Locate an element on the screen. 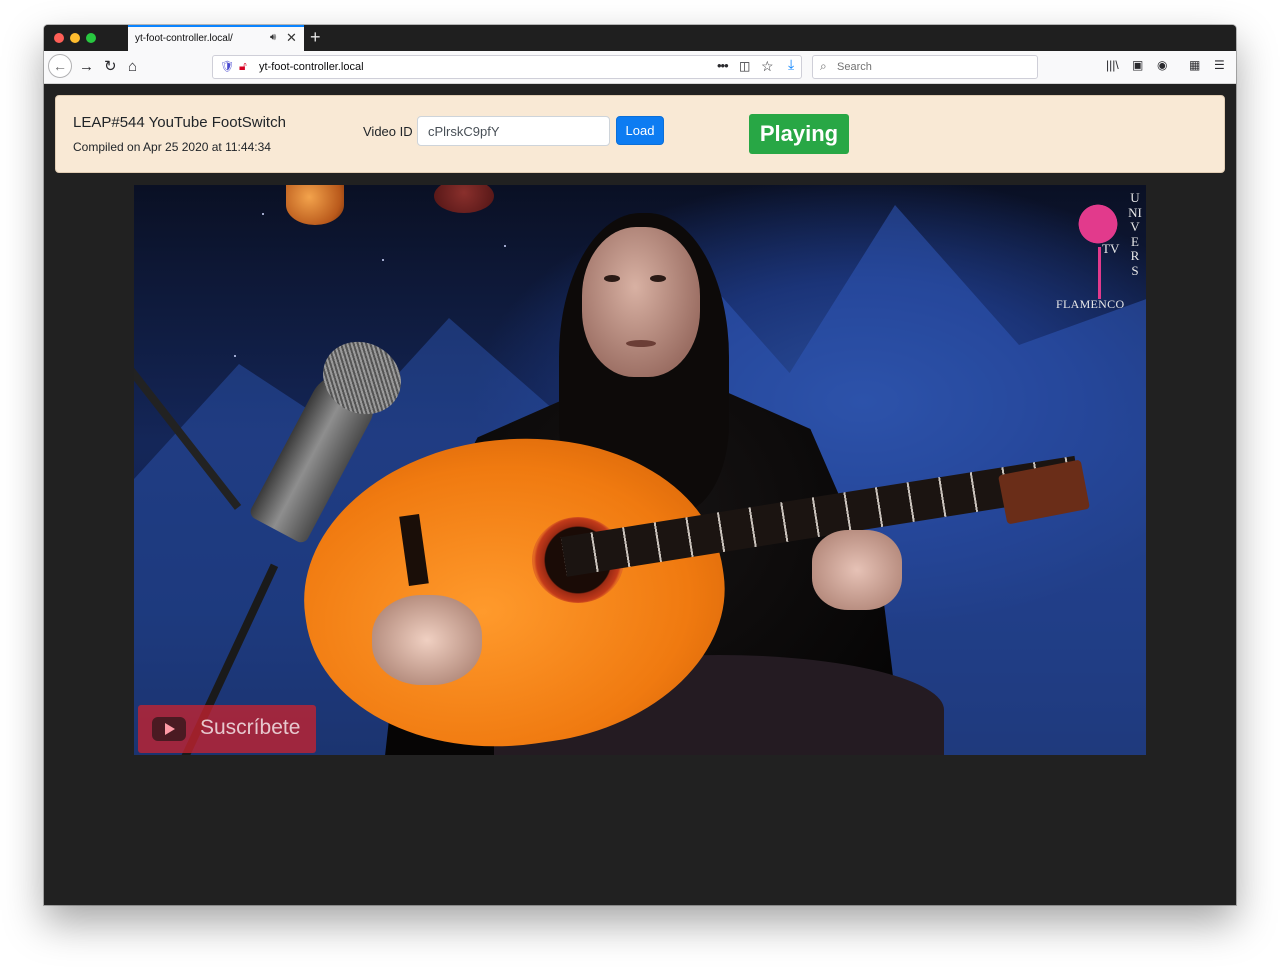  new-tab-button: + is located at coordinates (315, 37).